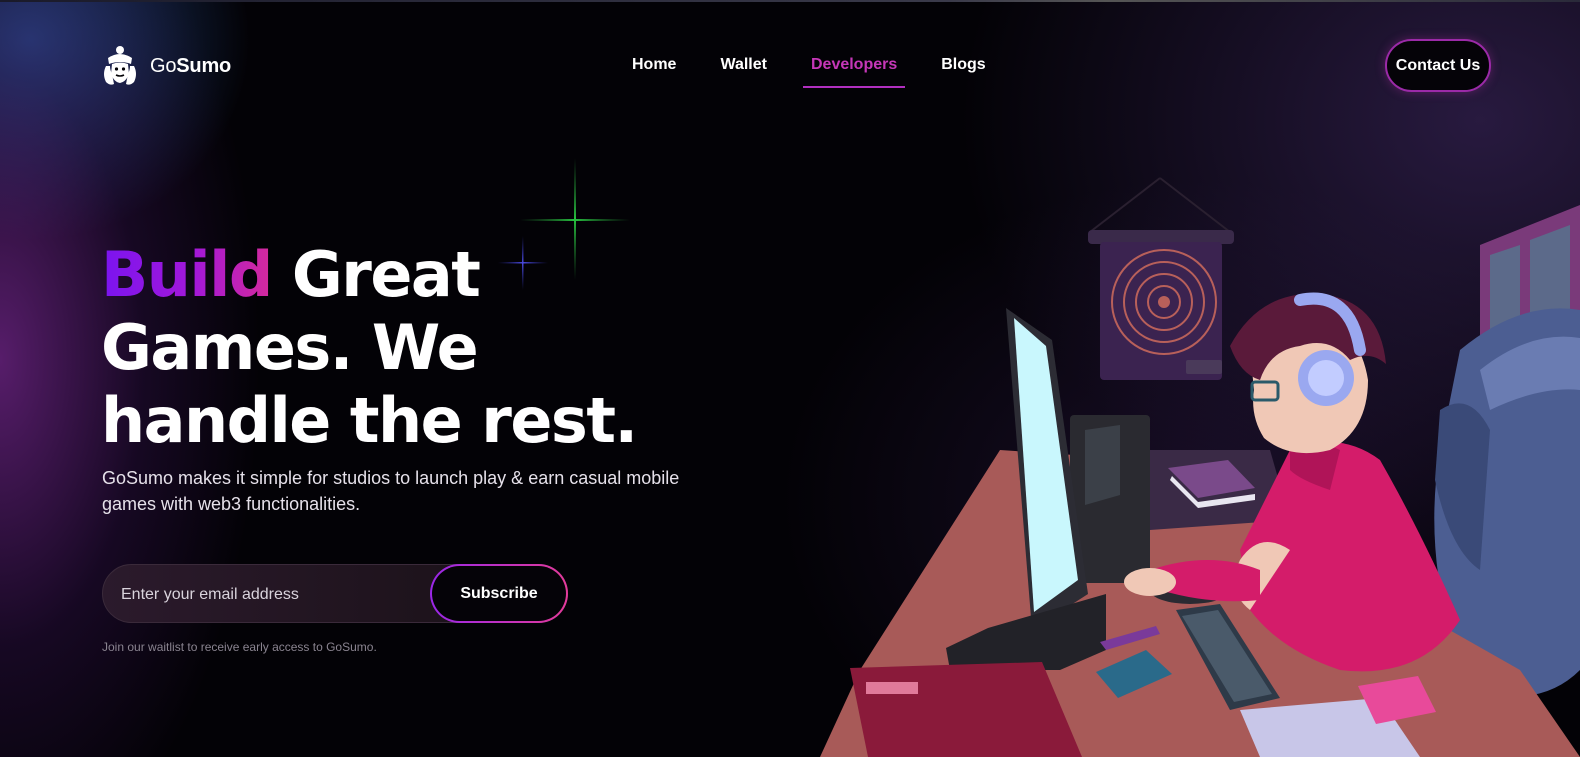 Image resolution: width=1580 pixels, height=757 pixels. What do you see at coordinates (187, 274) in the screenshot?
I see `hero-title-highlight: Build` at bounding box center [187, 274].